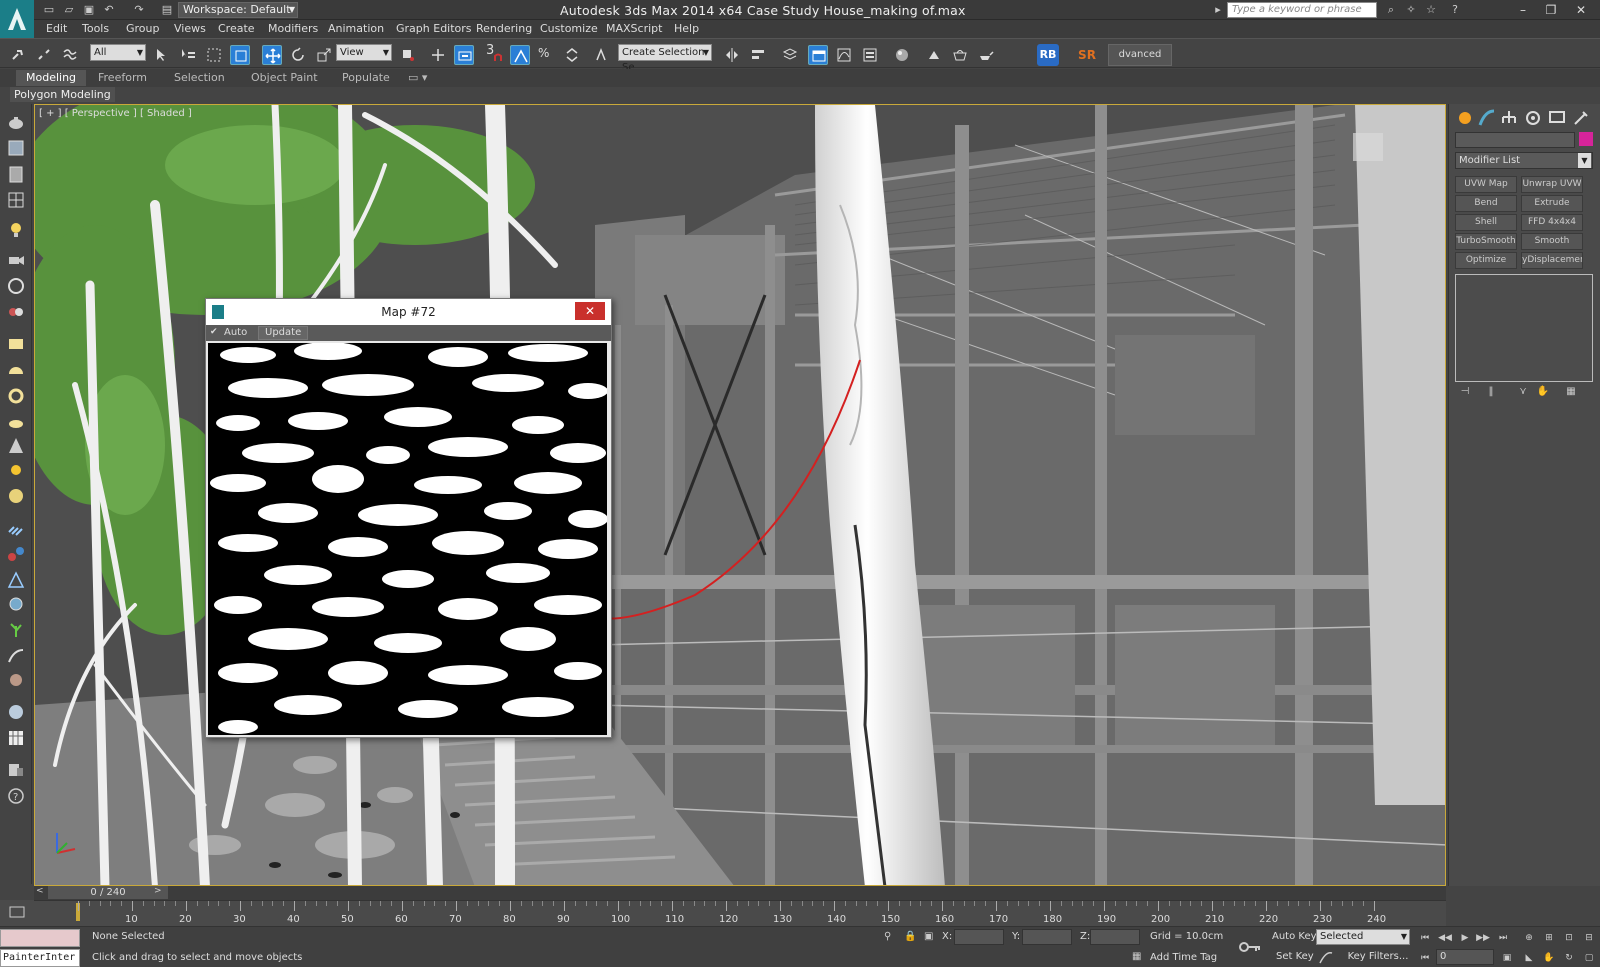 The height and width of the screenshot is (967, 1600). Describe the element at coordinates (1465, 393) in the screenshot. I see `pin-stack-icon: ⊣` at that location.